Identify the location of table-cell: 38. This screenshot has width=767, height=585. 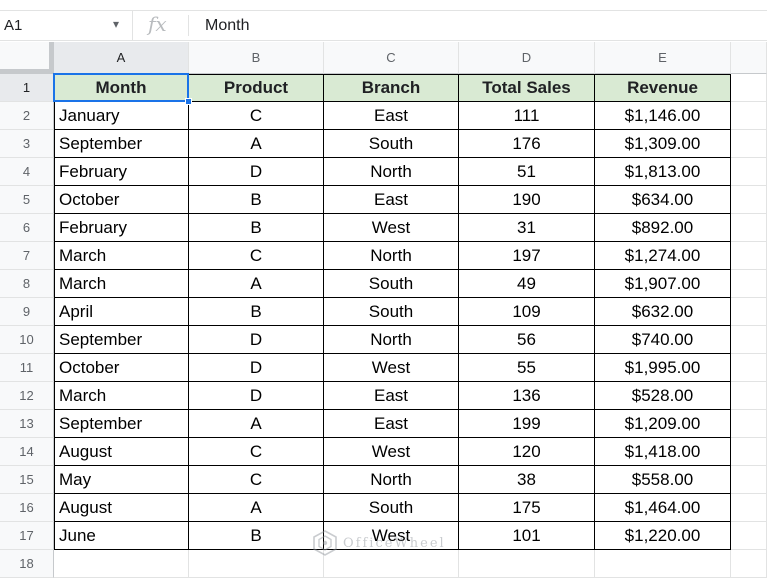
(527, 480).